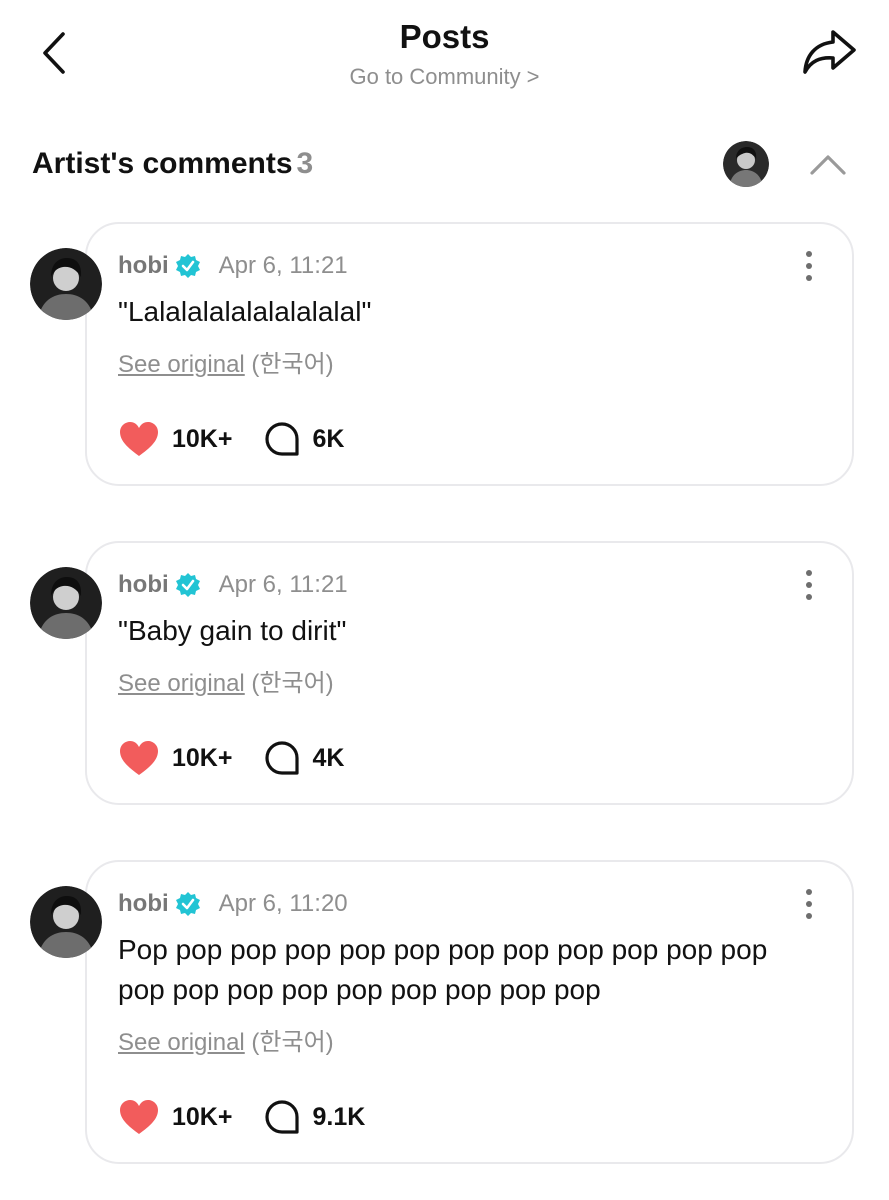 The image size is (889, 1200). I want to click on comment-text: "Baby gain to dirit", so click(232, 630).